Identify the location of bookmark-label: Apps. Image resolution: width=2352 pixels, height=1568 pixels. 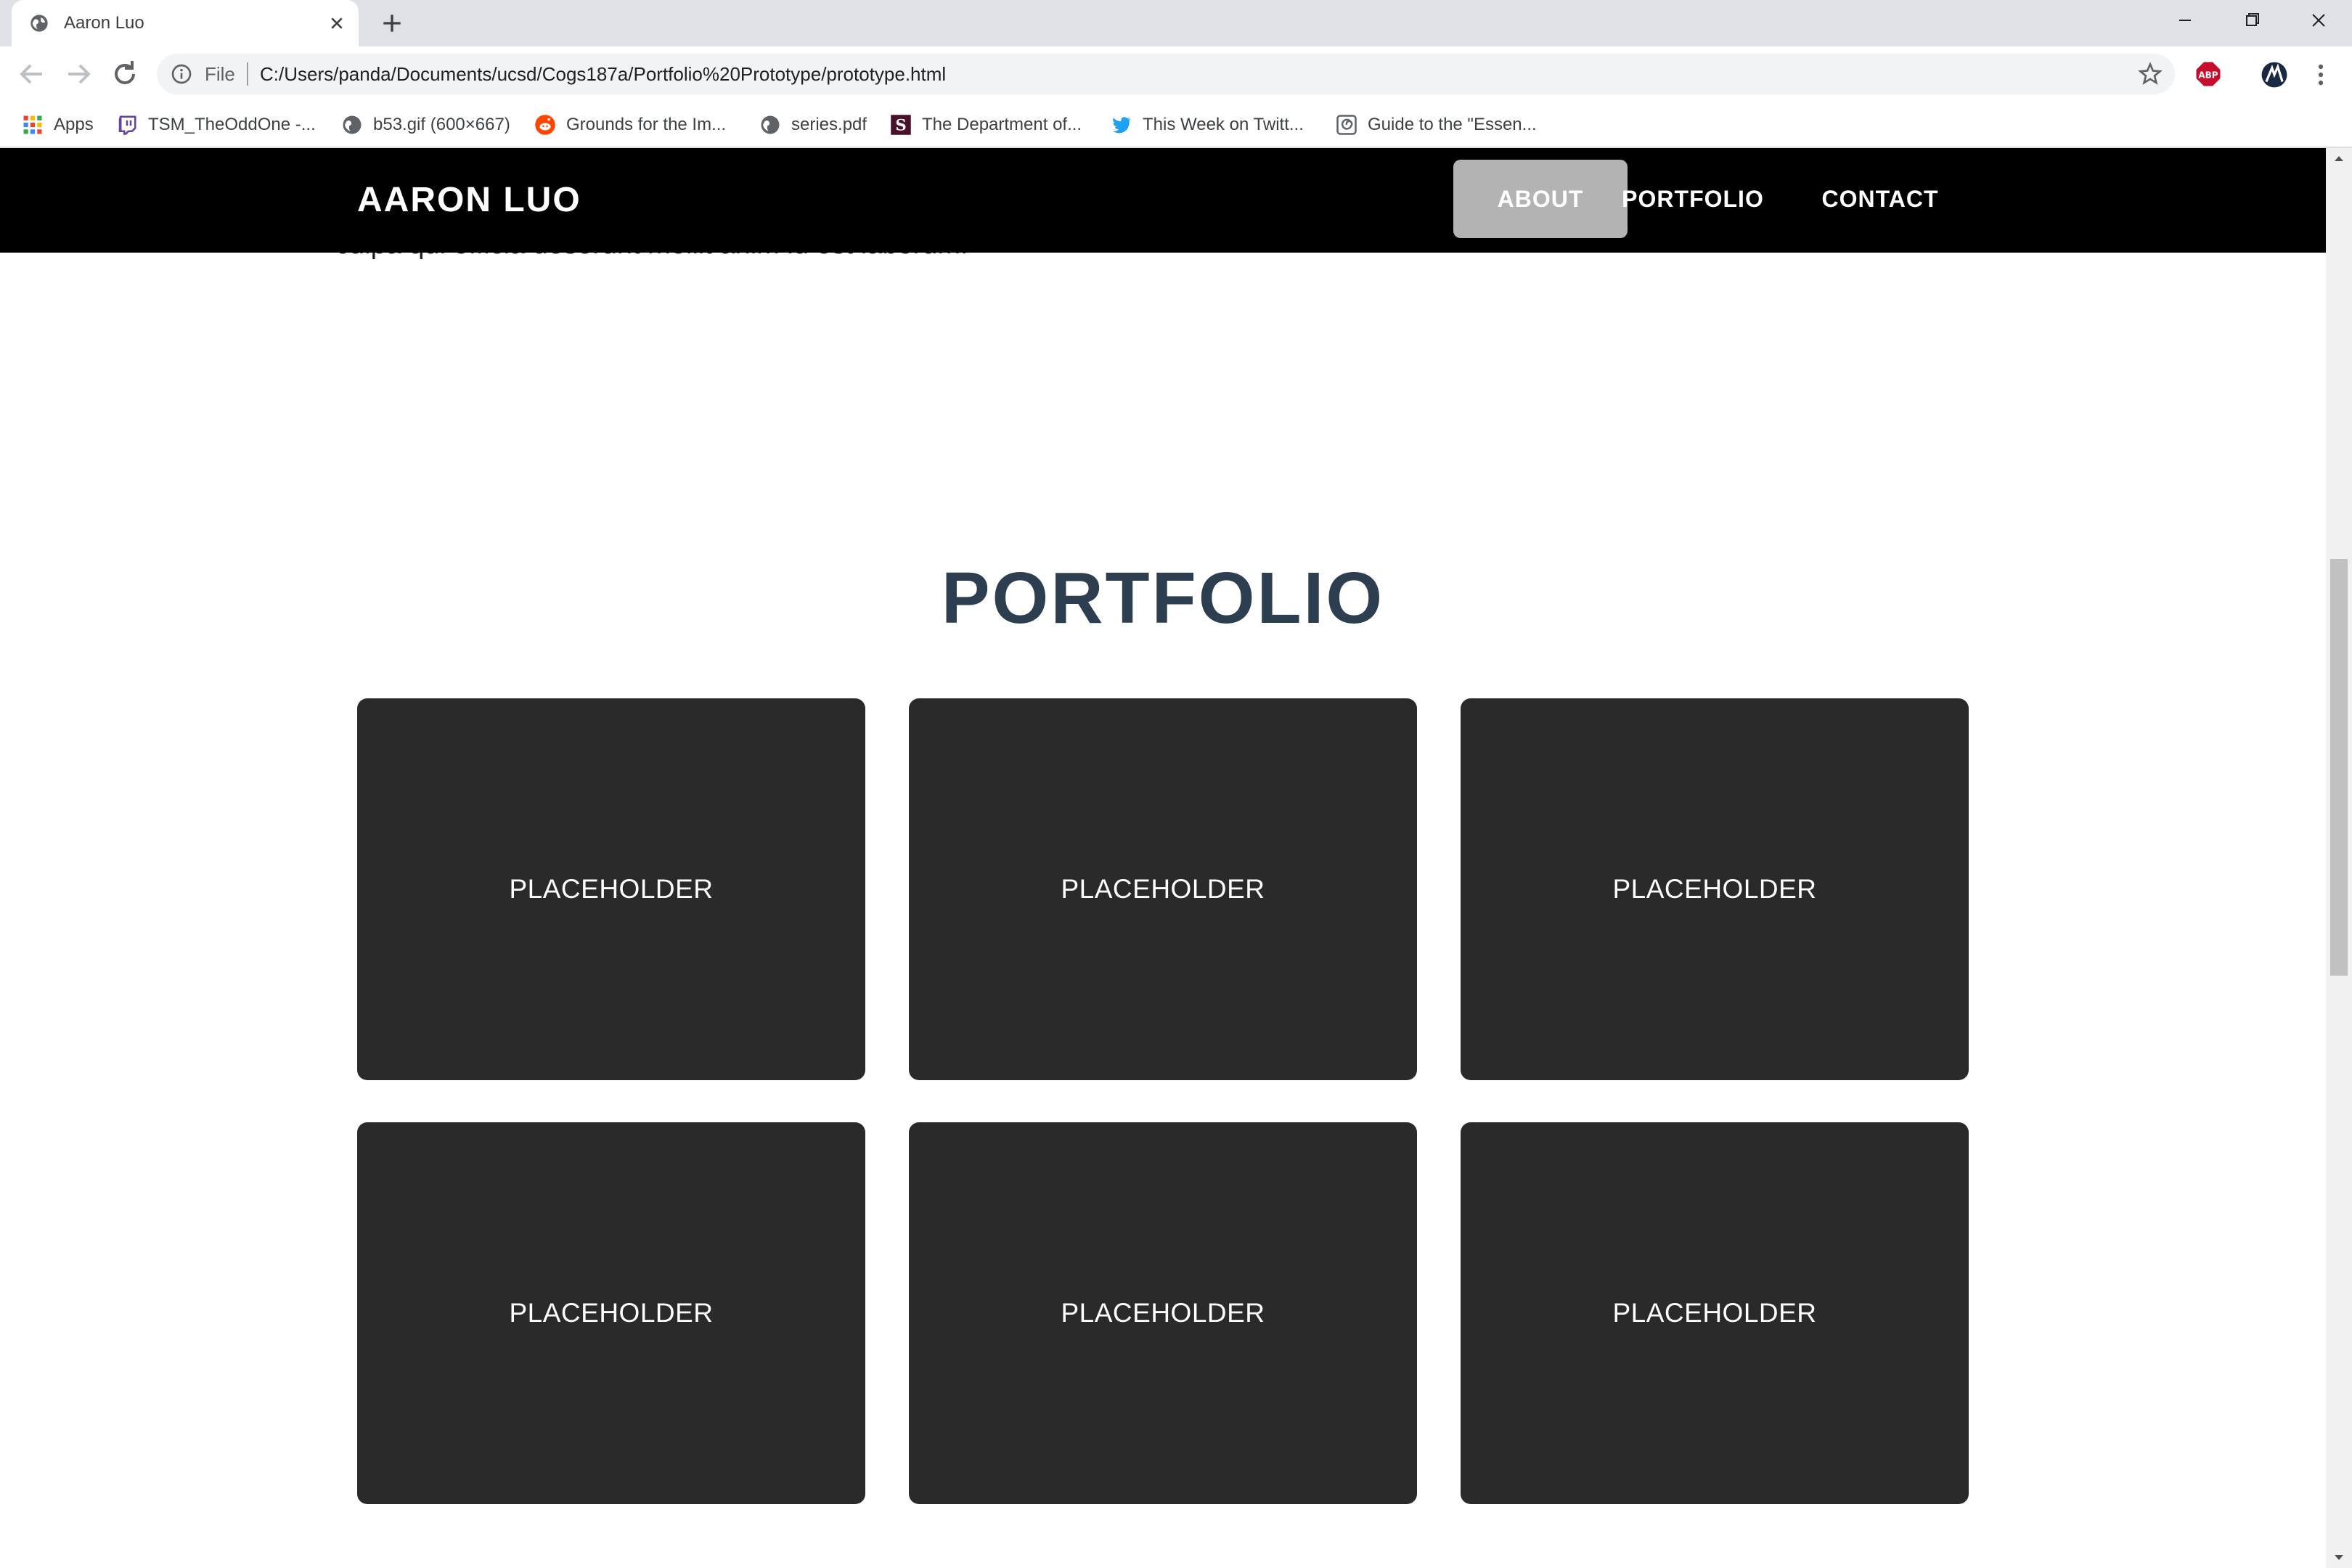
(74, 125).